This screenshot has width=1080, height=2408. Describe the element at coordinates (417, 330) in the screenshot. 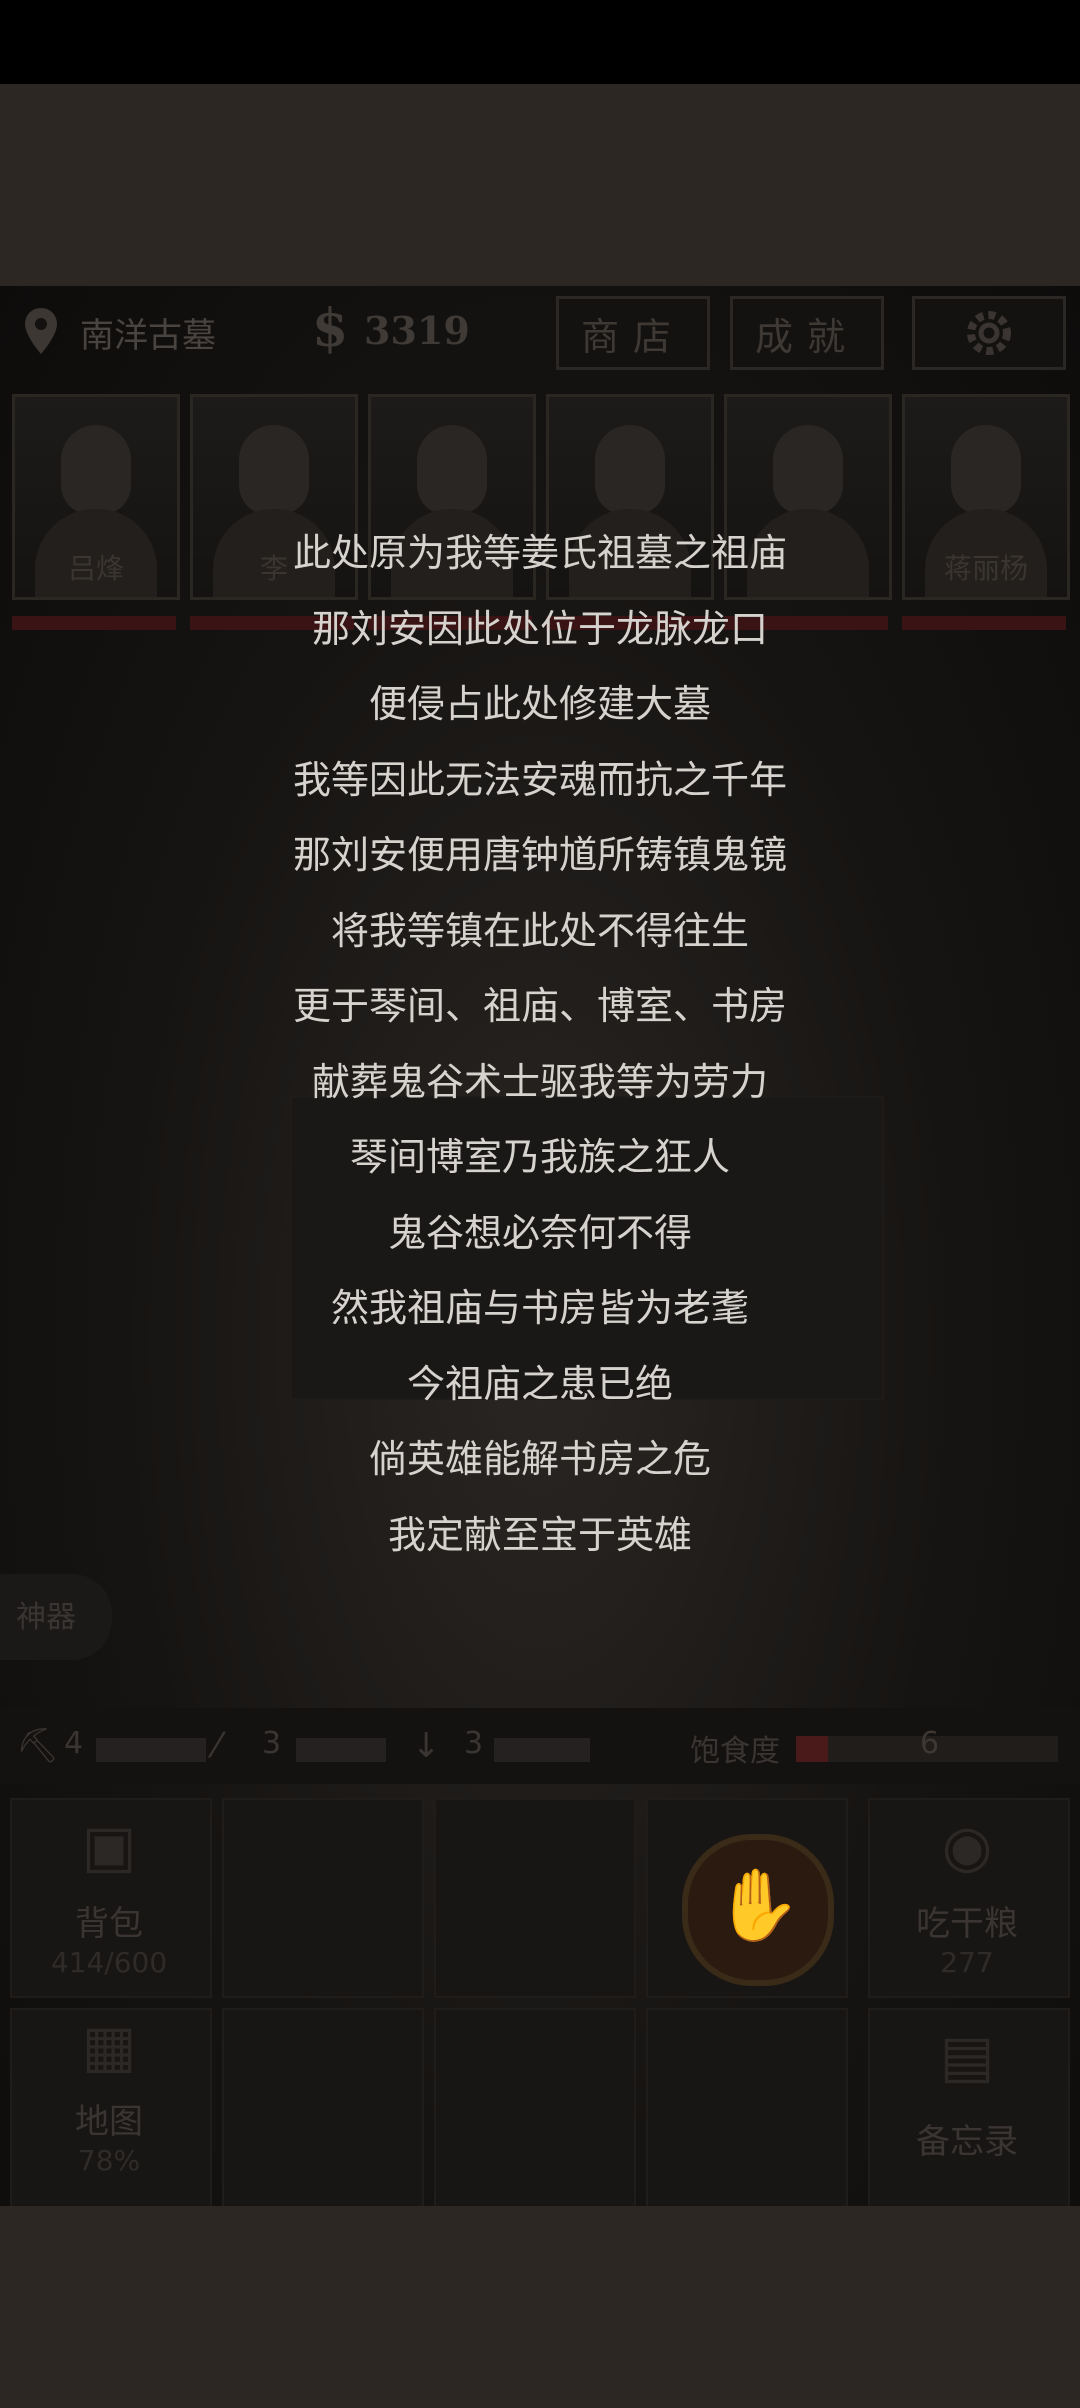

I see `money-amount: 3319` at that location.